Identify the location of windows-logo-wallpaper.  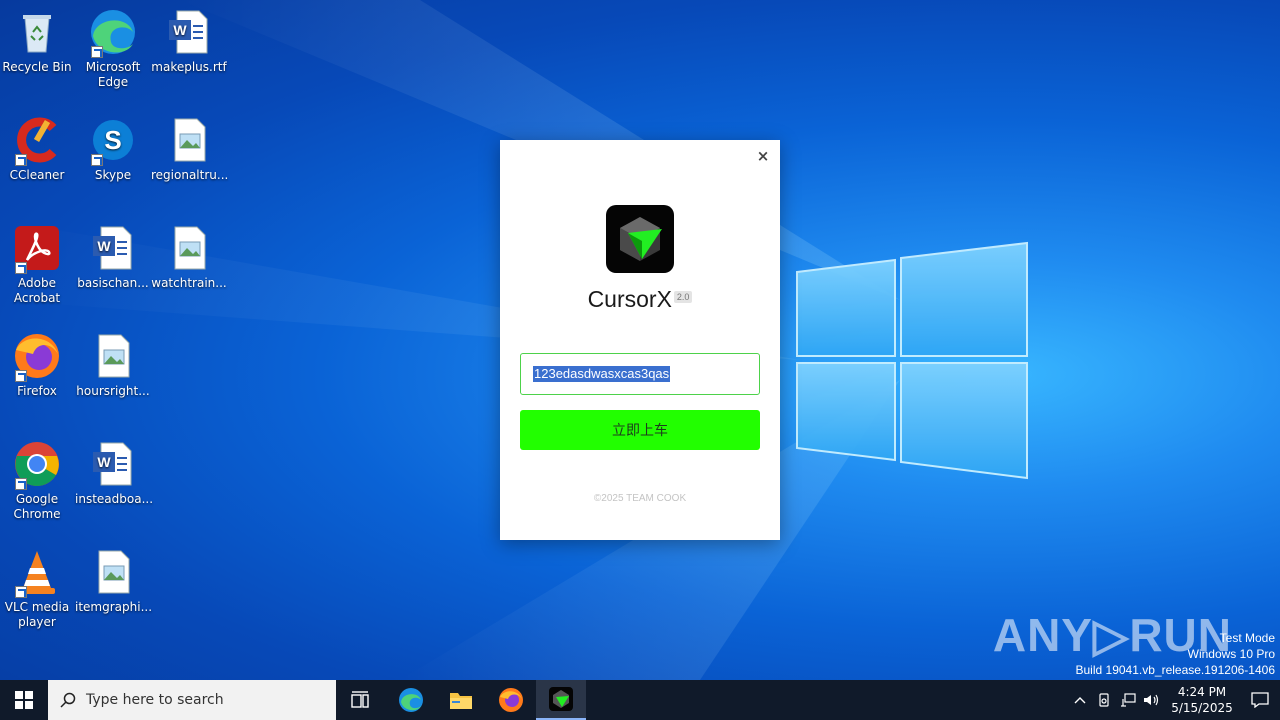
(912, 360).